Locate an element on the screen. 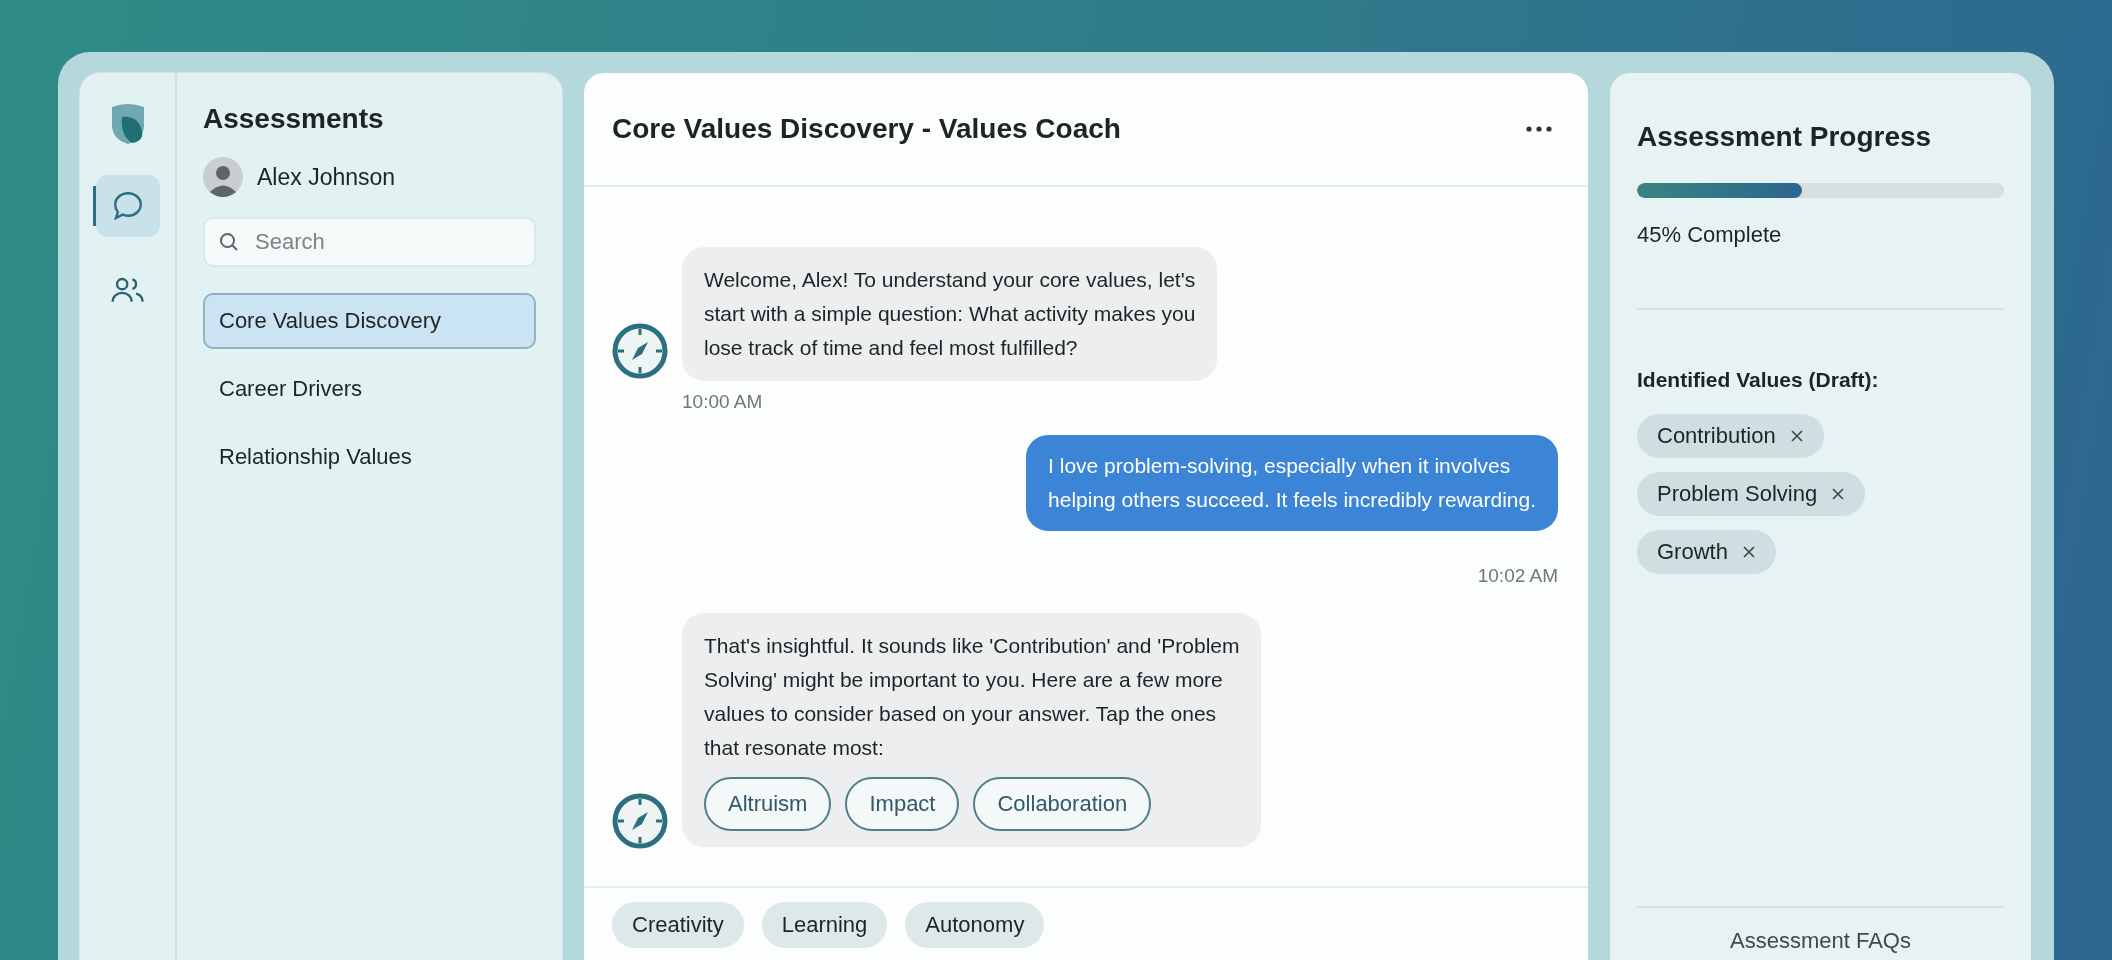 The image size is (2112, 960). assessment-item: Core Values Discovery is located at coordinates (369, 321).